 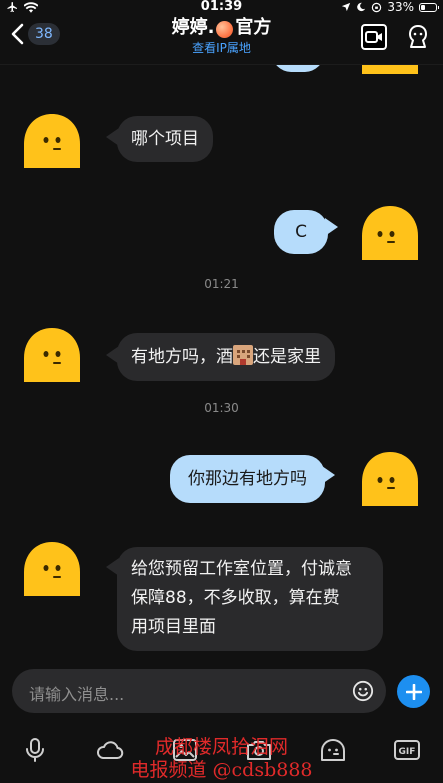 What do you see at coordinates (44, 34) in the screenshot?
I see `unread-count-badge: 38` at bounding box center [44, 34].